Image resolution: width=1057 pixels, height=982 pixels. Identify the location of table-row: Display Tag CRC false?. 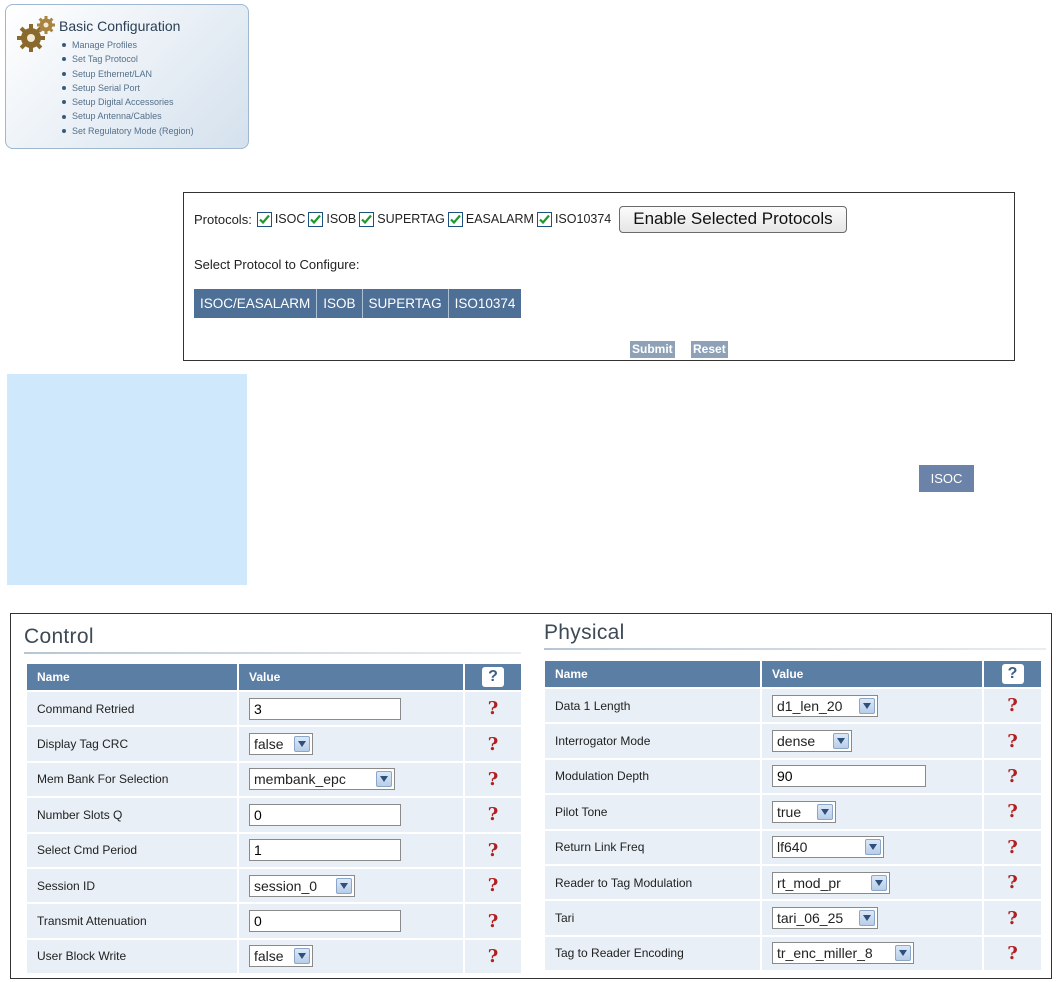
(274, 744).